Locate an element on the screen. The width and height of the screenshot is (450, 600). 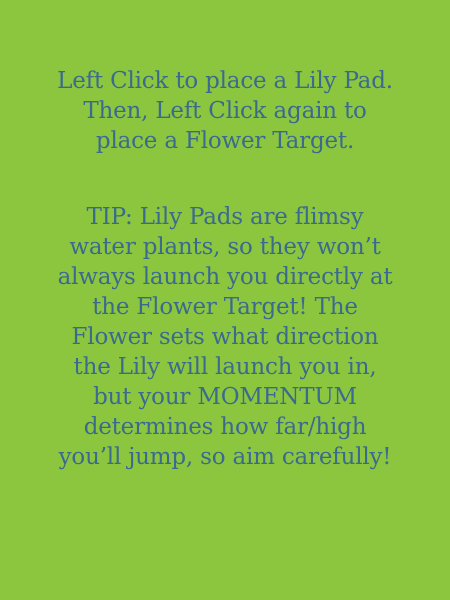
tip-line: but your MOMENTUM is located at coordinates (225, 397).